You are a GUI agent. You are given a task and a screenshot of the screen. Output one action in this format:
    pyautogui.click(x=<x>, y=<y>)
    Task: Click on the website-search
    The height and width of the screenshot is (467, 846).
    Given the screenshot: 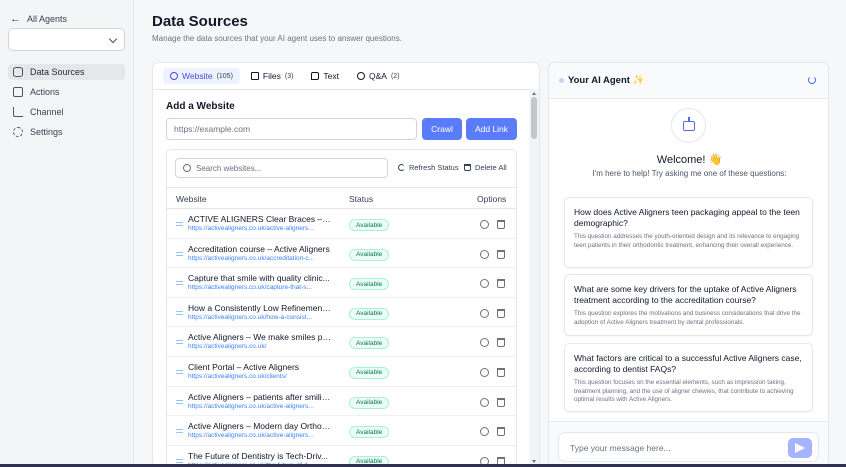 What is the action you would take?
    pyautogui.click(x=281, y=168)
    